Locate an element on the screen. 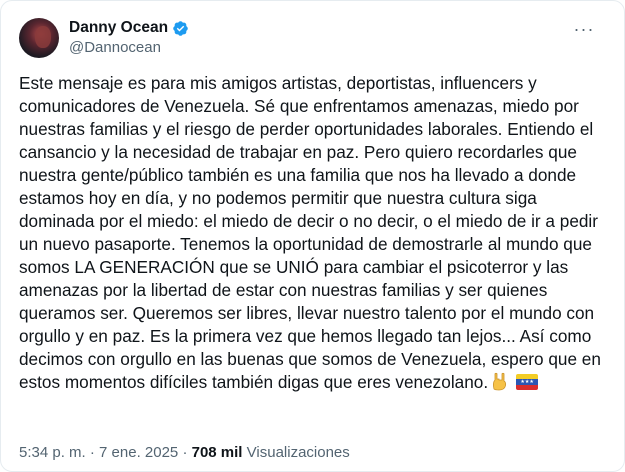 The width and height of the screenshot is (625, 472). more-dots-icon: ··· is located at coordinates (584, 28).